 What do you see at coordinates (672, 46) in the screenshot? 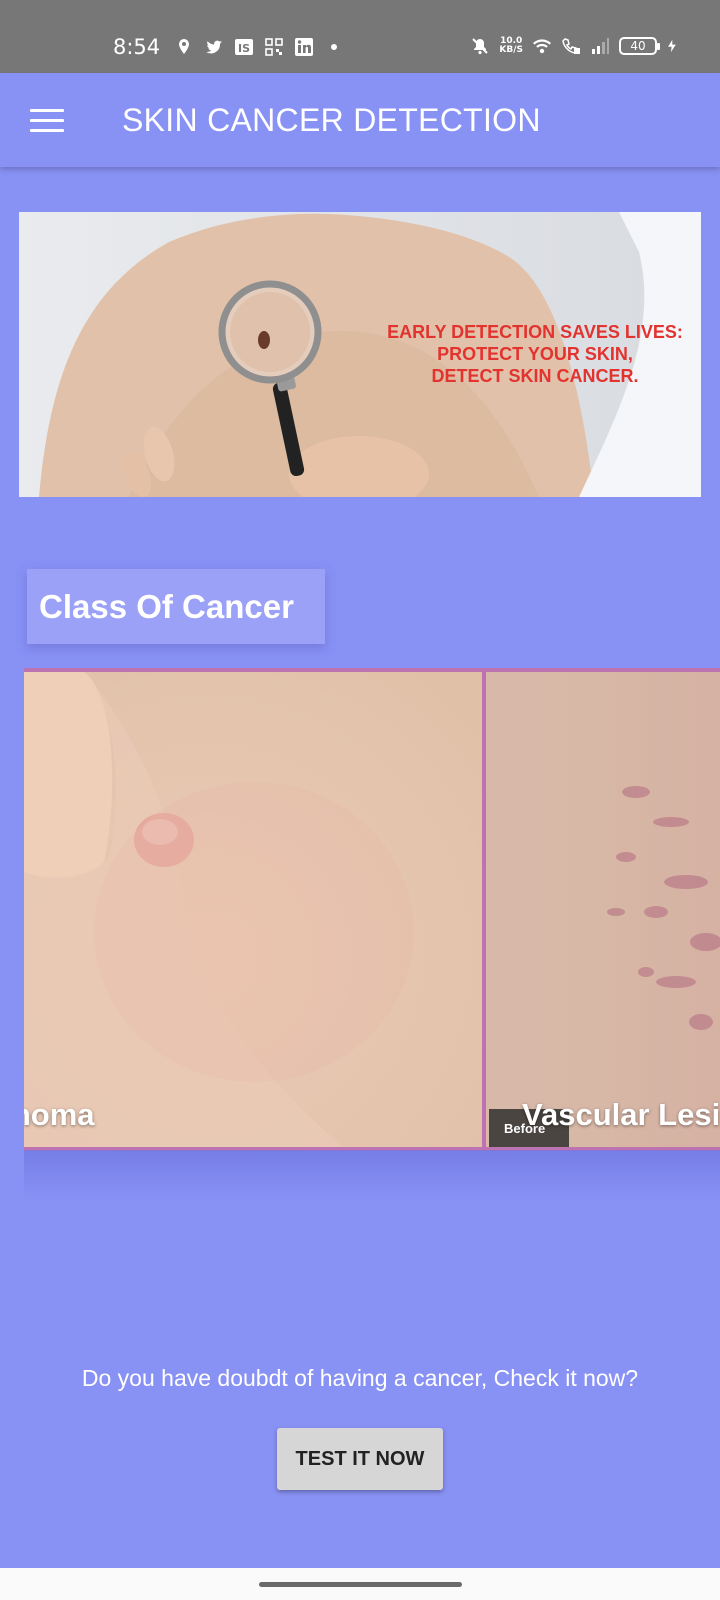
I see `charging-icon` at bounding box center [672, 46].